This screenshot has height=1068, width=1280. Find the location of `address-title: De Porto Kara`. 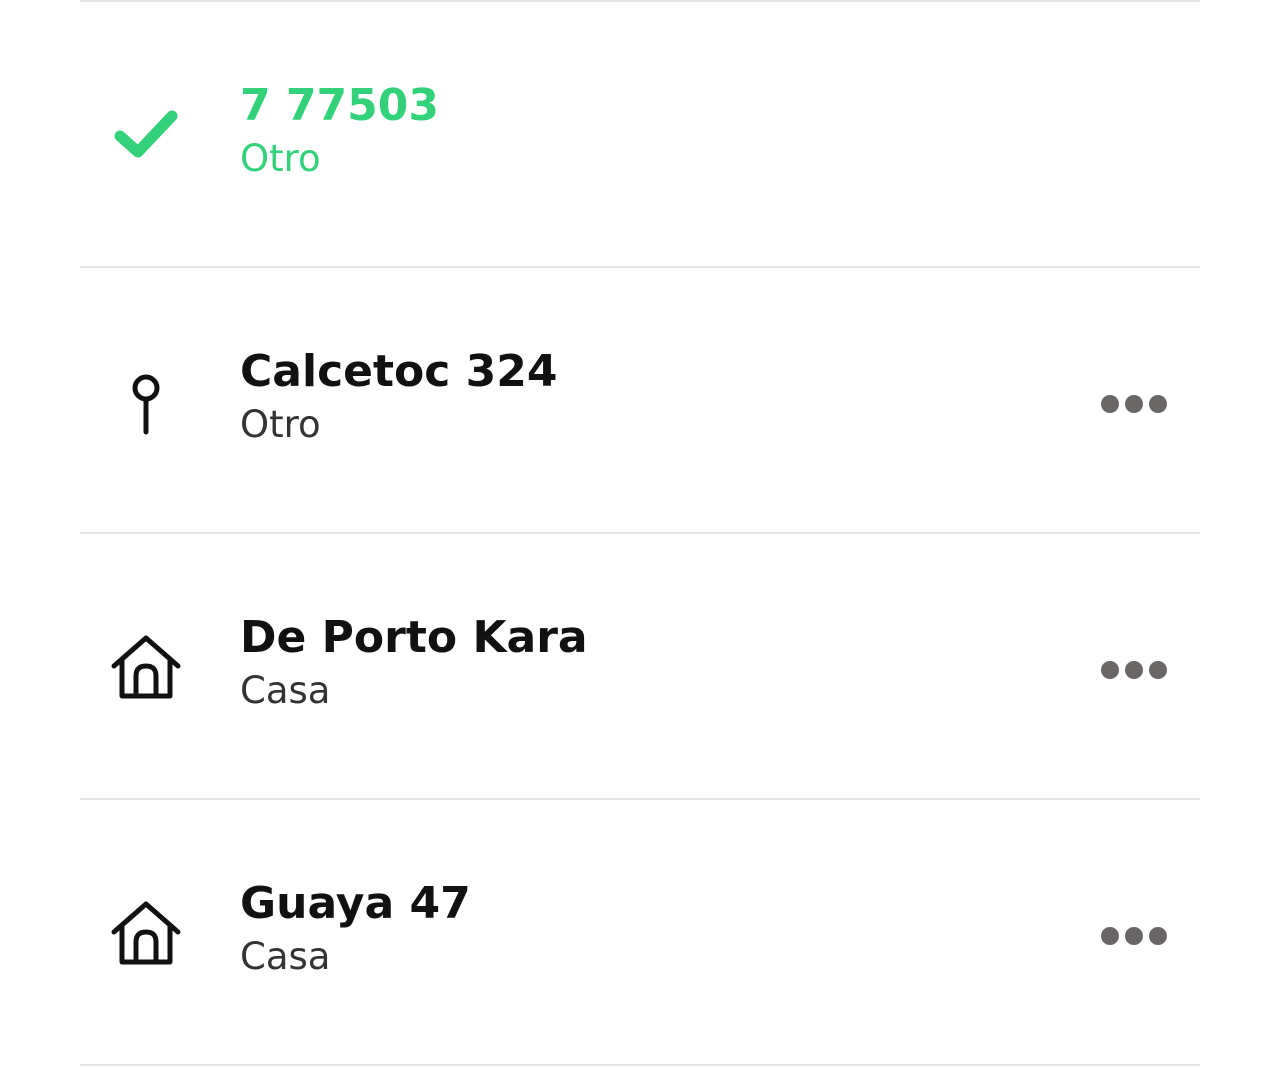

address-title: De Porto Kara is located at coordinates (414, 637).